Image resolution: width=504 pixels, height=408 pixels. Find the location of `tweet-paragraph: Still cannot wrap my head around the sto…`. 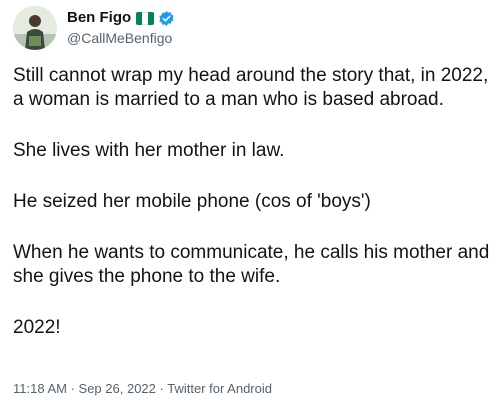

tweet-paragraph: Still cannot wrap my head around the sto… is located at coordinates (251, 87).